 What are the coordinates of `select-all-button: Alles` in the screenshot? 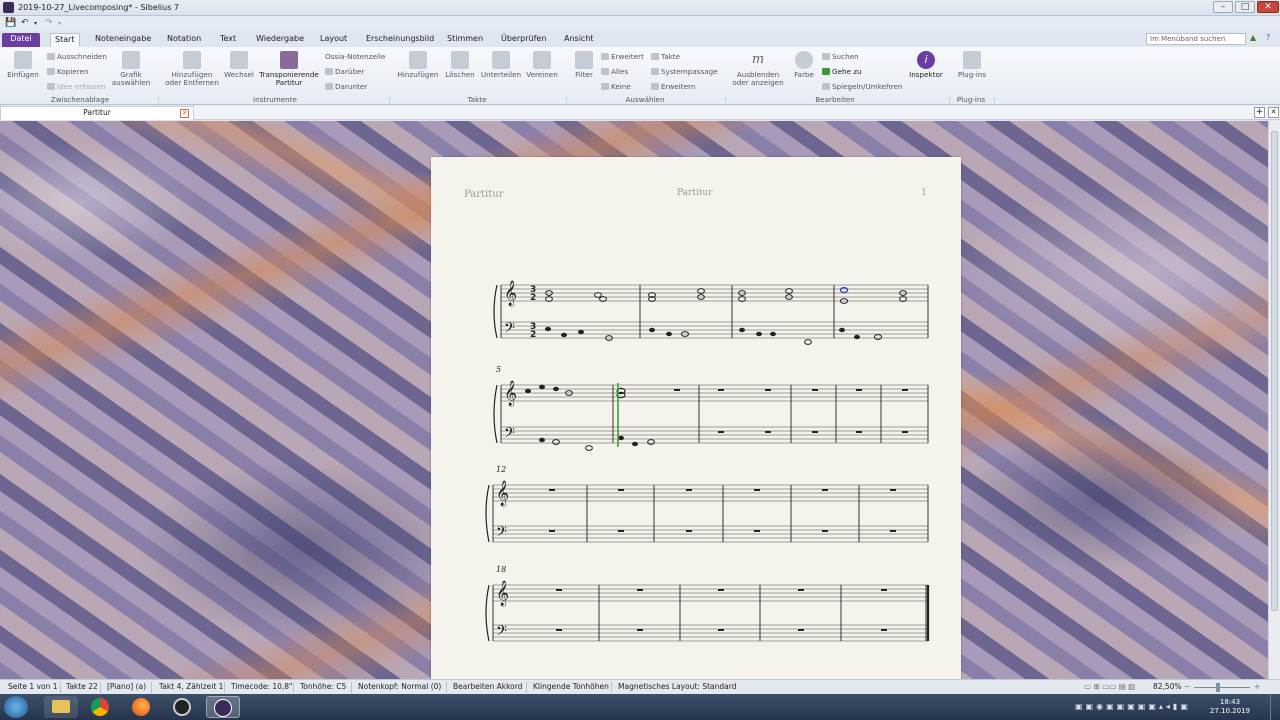 It's located at (614, 71).